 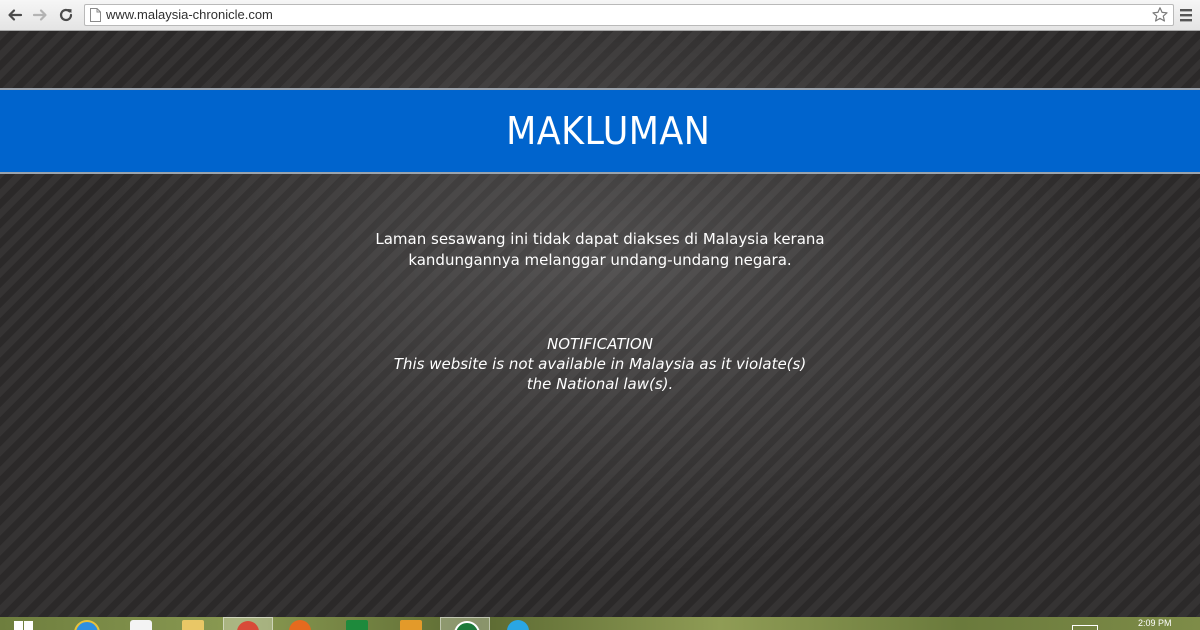 I want to click on taskbar-internet-explorer, so click(x=87, y=623).